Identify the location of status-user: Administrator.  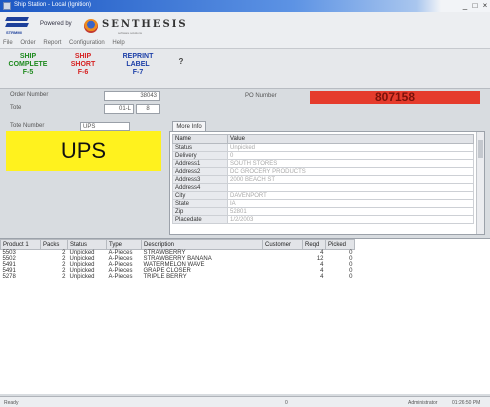
(423, 403).